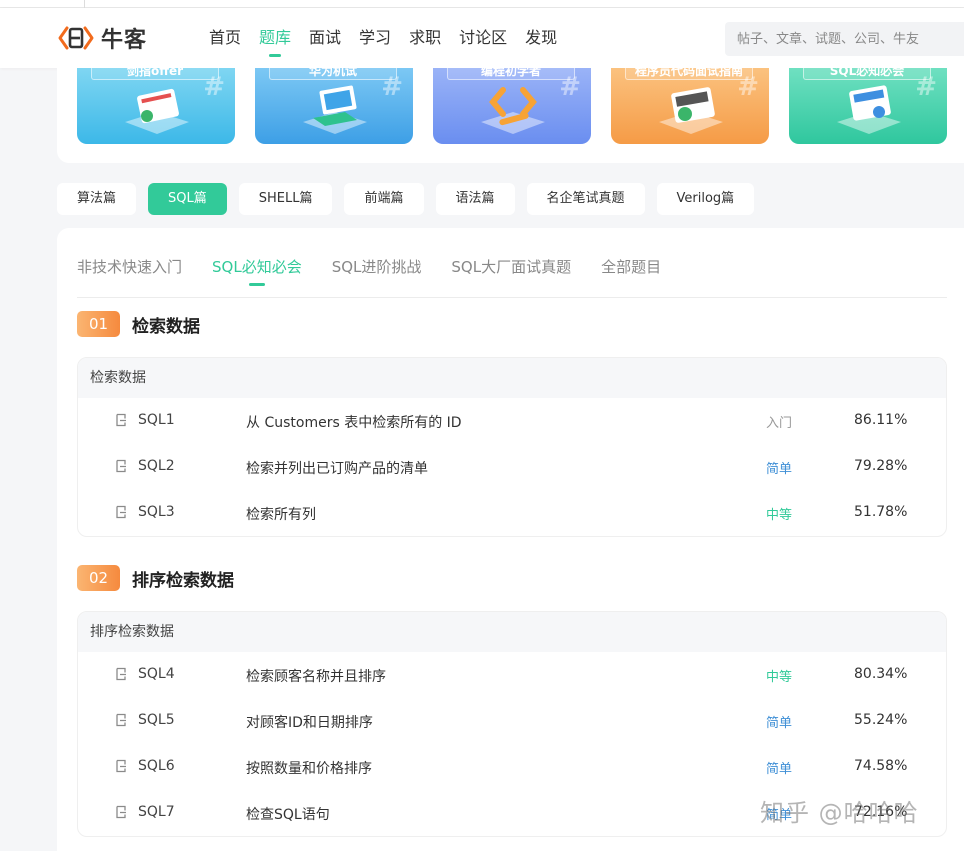  I want to click on question-id: SQL6, so click(156, 766).